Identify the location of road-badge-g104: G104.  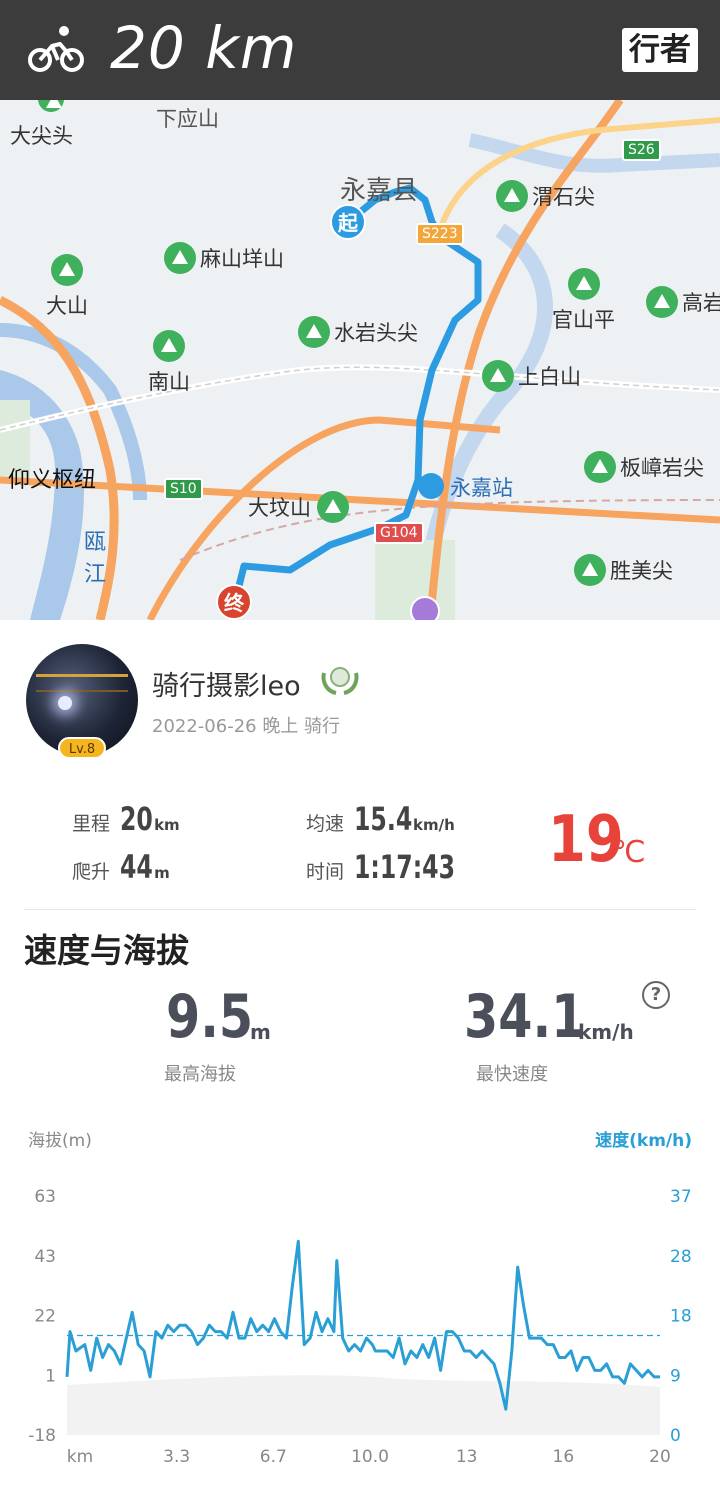
(399, 533).